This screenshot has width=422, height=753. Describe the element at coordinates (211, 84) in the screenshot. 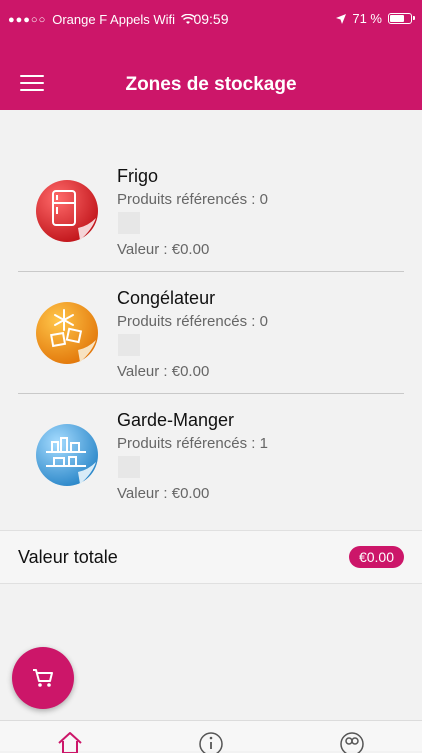

I see `page-title: Zones de stockage` at that location.